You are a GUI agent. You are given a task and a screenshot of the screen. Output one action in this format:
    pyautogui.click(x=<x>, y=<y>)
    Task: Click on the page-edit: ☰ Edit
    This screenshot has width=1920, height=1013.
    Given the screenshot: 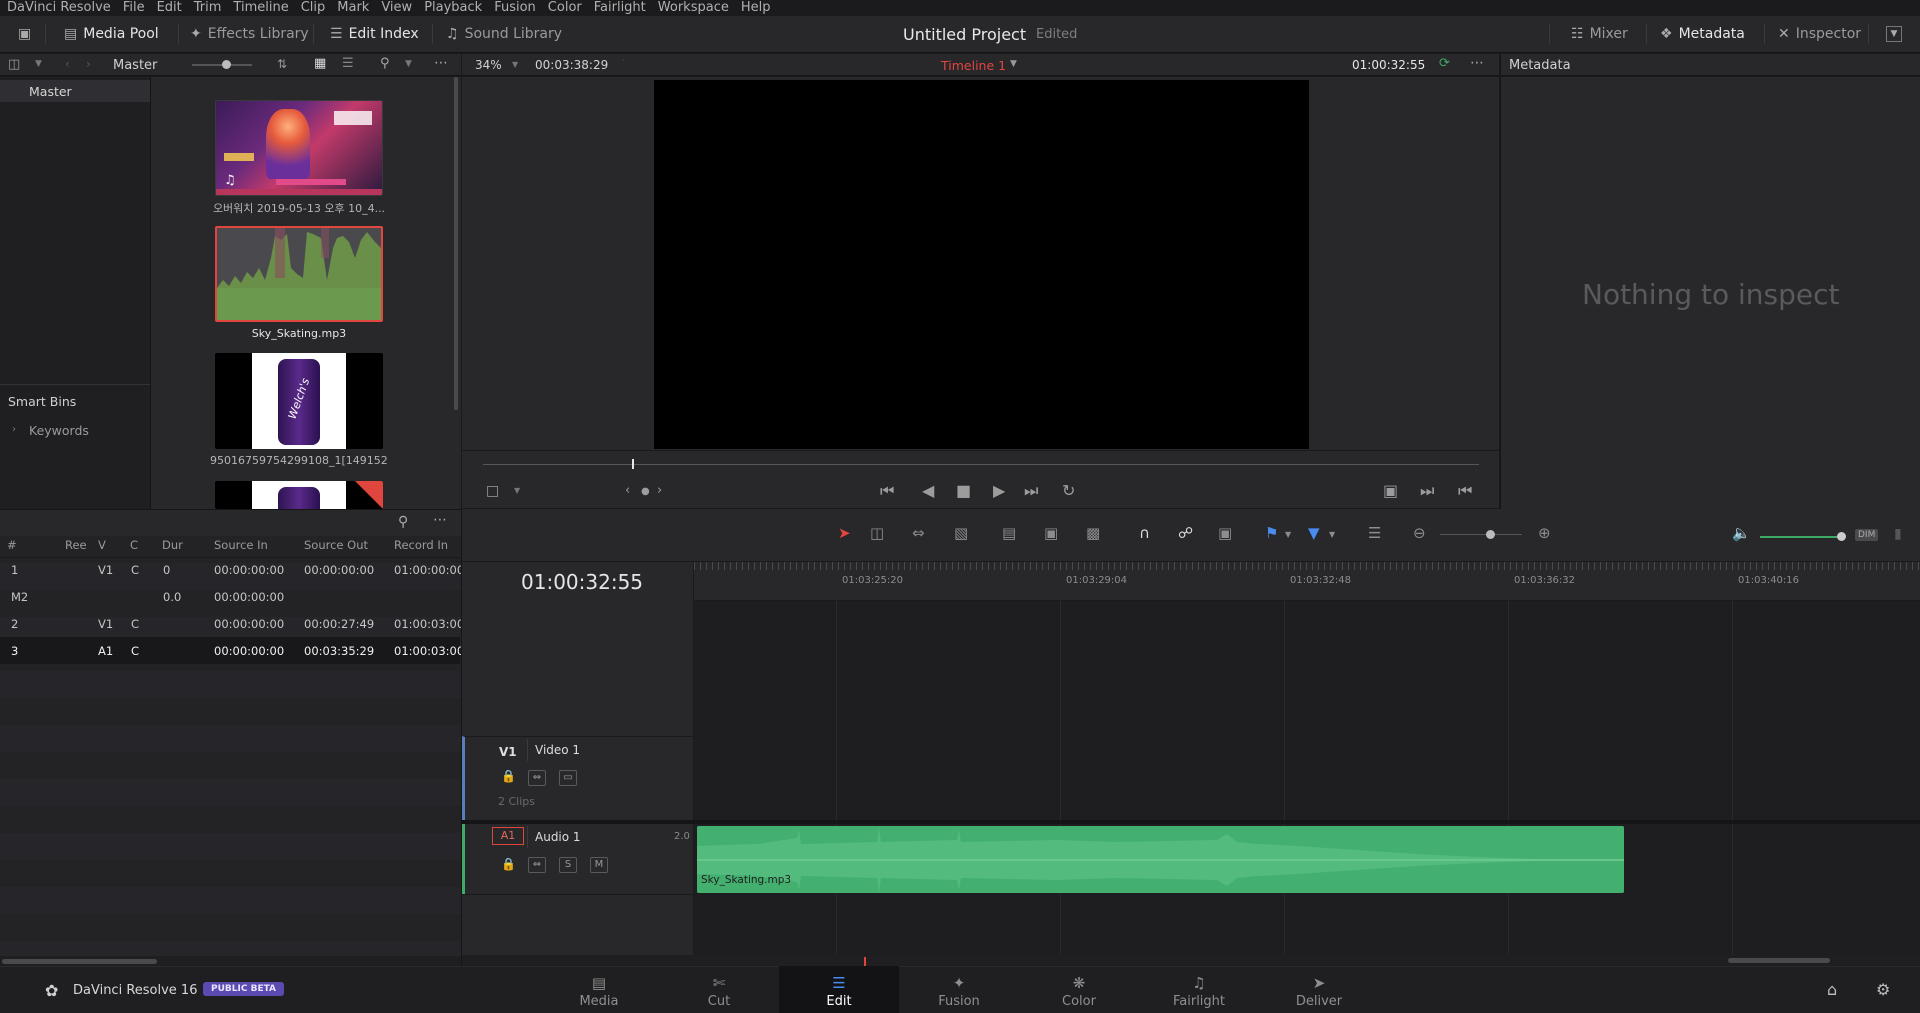 What is the action you would take?
    pyautogui.click(x=839, y=989)
    